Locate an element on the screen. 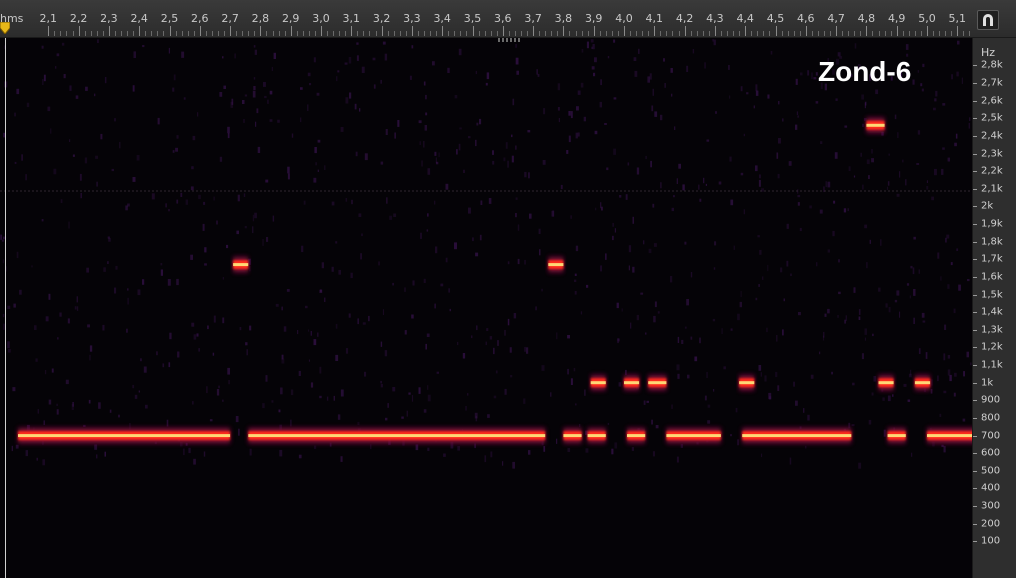 This screenshot has width=1016, height=578. frequency-tick-label: 1,3k is located at coordinates (992, 330).